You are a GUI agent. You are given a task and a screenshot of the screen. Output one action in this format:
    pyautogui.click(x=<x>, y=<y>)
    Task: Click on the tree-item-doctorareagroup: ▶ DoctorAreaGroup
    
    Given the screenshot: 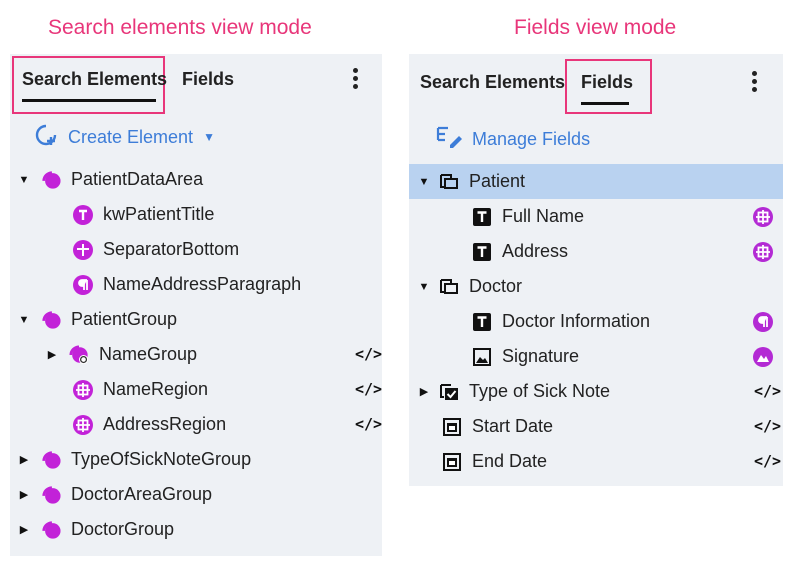 What is the action you would take?
    pyautogui.click(x=114, y=494)
    